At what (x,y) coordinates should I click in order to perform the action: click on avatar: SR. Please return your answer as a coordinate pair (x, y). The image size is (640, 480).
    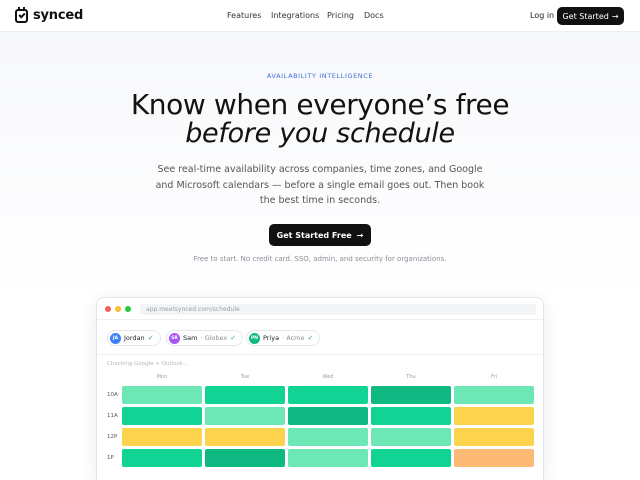
    Looking at the image, I should click on (174, 338).